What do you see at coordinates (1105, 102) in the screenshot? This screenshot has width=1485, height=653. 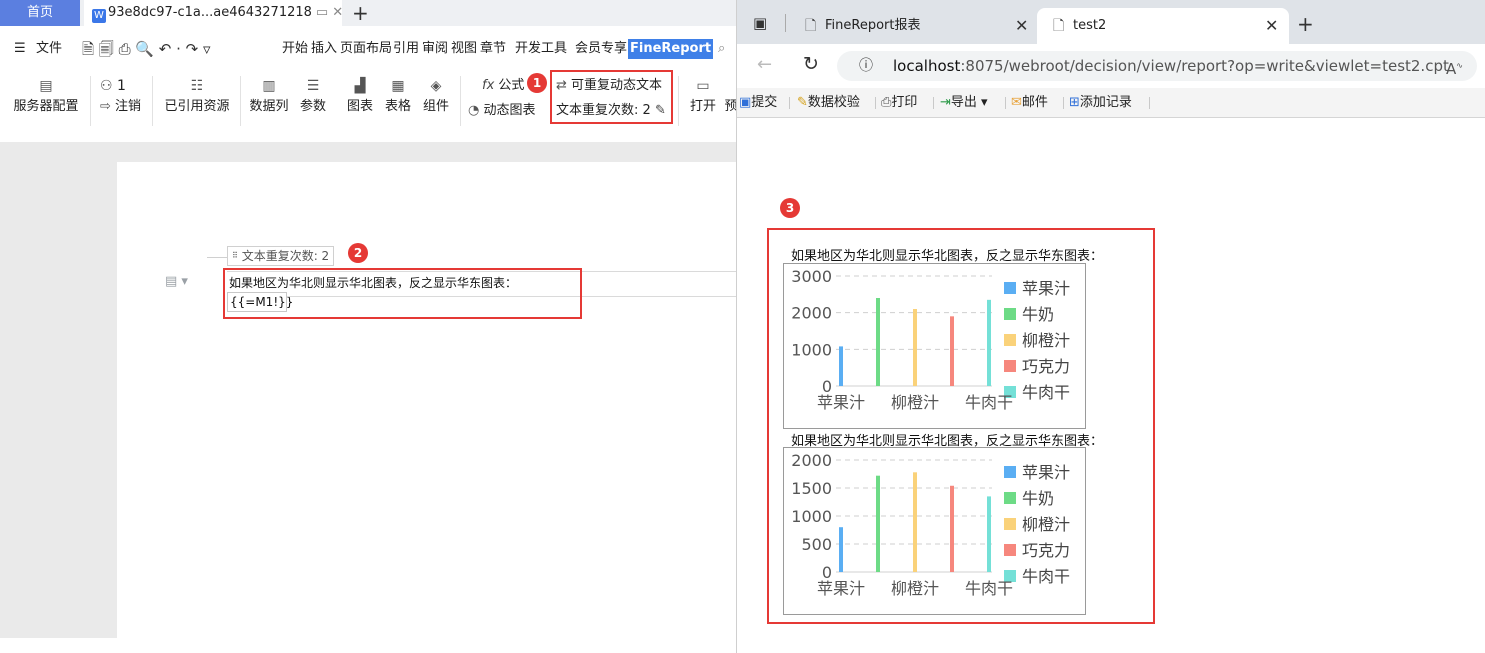 I see `add-record-label: 添加记录` at bounding box center [1105, 102].